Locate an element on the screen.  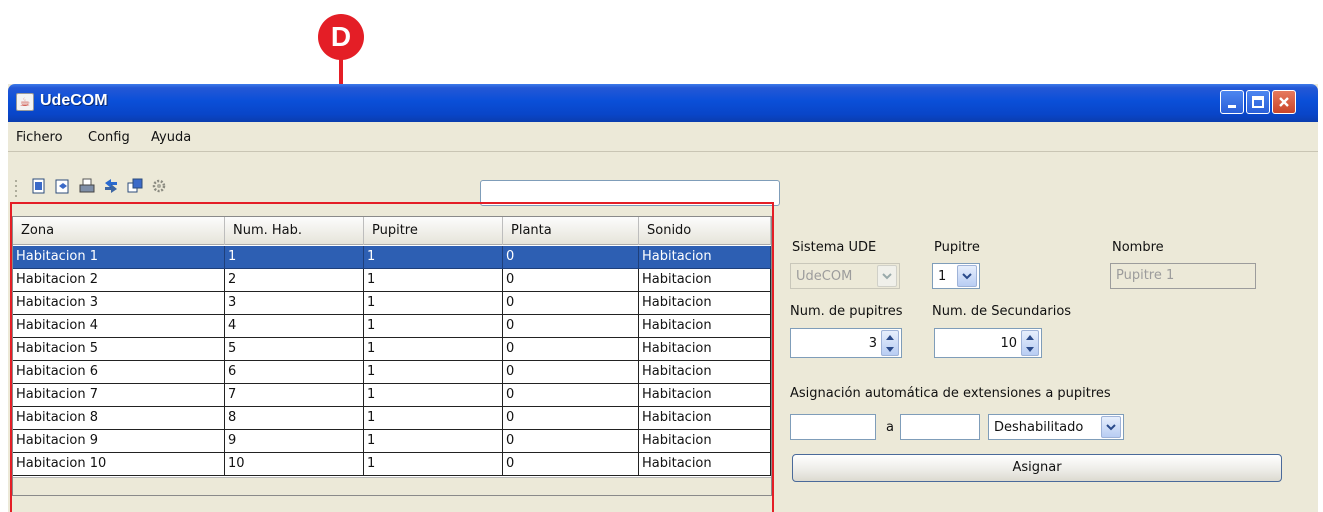
open-file-icon is located at coordinates (63, 186).